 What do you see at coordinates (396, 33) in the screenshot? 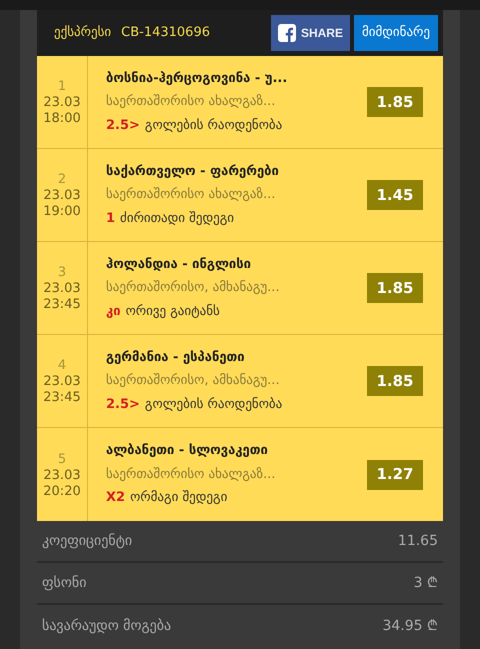
I see `status-button: მიმდინარე` at bounding box center [396, 33].